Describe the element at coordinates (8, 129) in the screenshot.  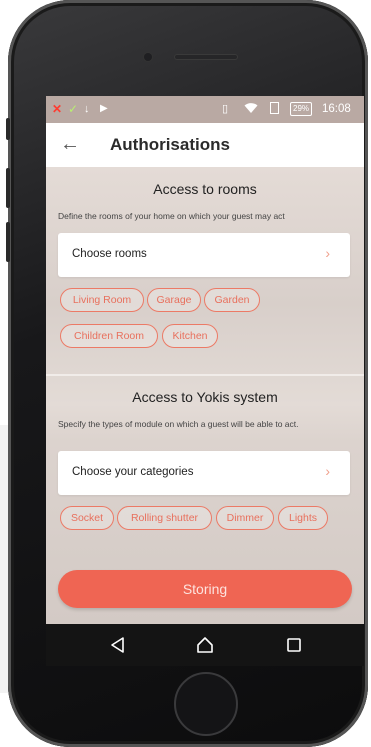
I see `mute-switch` at that location.